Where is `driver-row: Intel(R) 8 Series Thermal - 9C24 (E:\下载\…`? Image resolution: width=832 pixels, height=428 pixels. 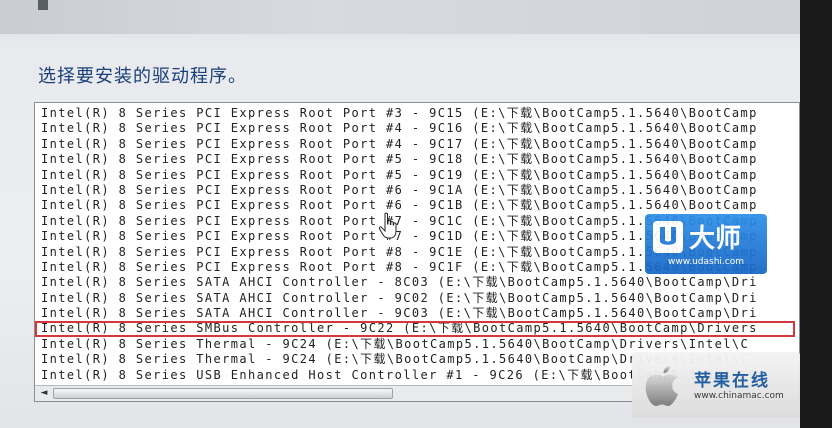 driver-row: Intel(R) 8 Series Thermal - 9C24 (E:\下载\… is located at coordinates (415, 344).